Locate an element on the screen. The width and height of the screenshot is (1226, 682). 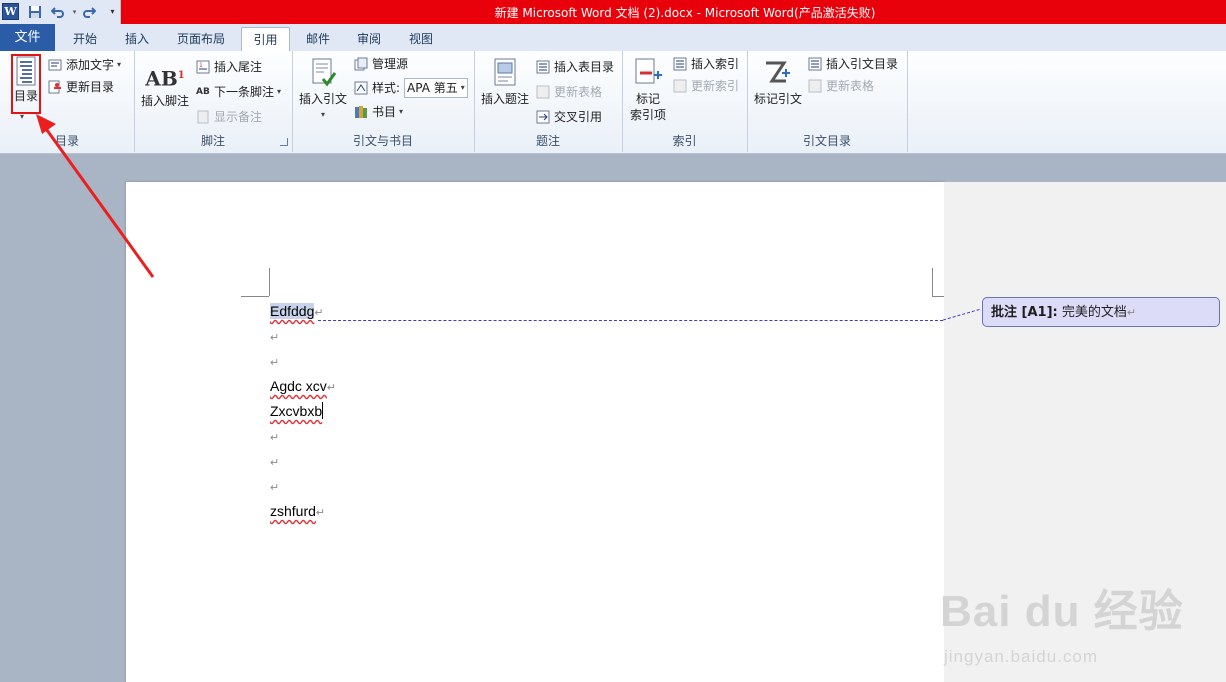
watermark-main-text: Bai du 经验 is located at coordinates (1062, 611).